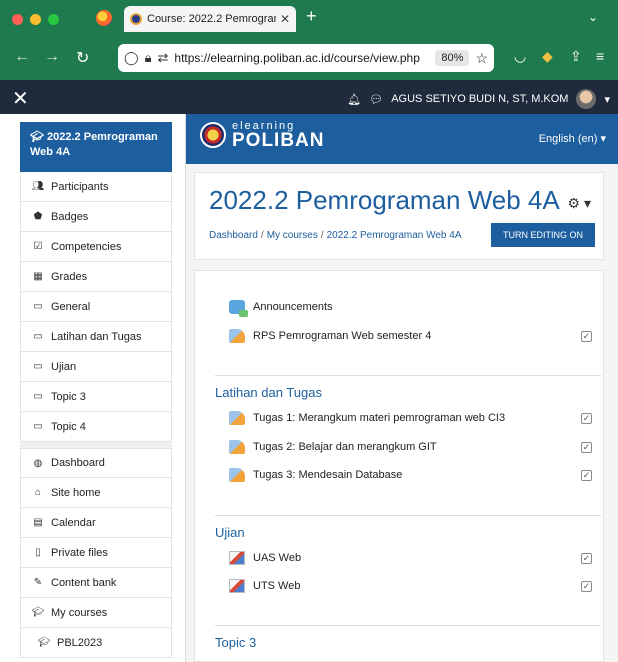 The height and width of the screenshot is (662, 618). I want to click on drawer-item-topic-3: ▭ Topic 3, so click(96, 397).